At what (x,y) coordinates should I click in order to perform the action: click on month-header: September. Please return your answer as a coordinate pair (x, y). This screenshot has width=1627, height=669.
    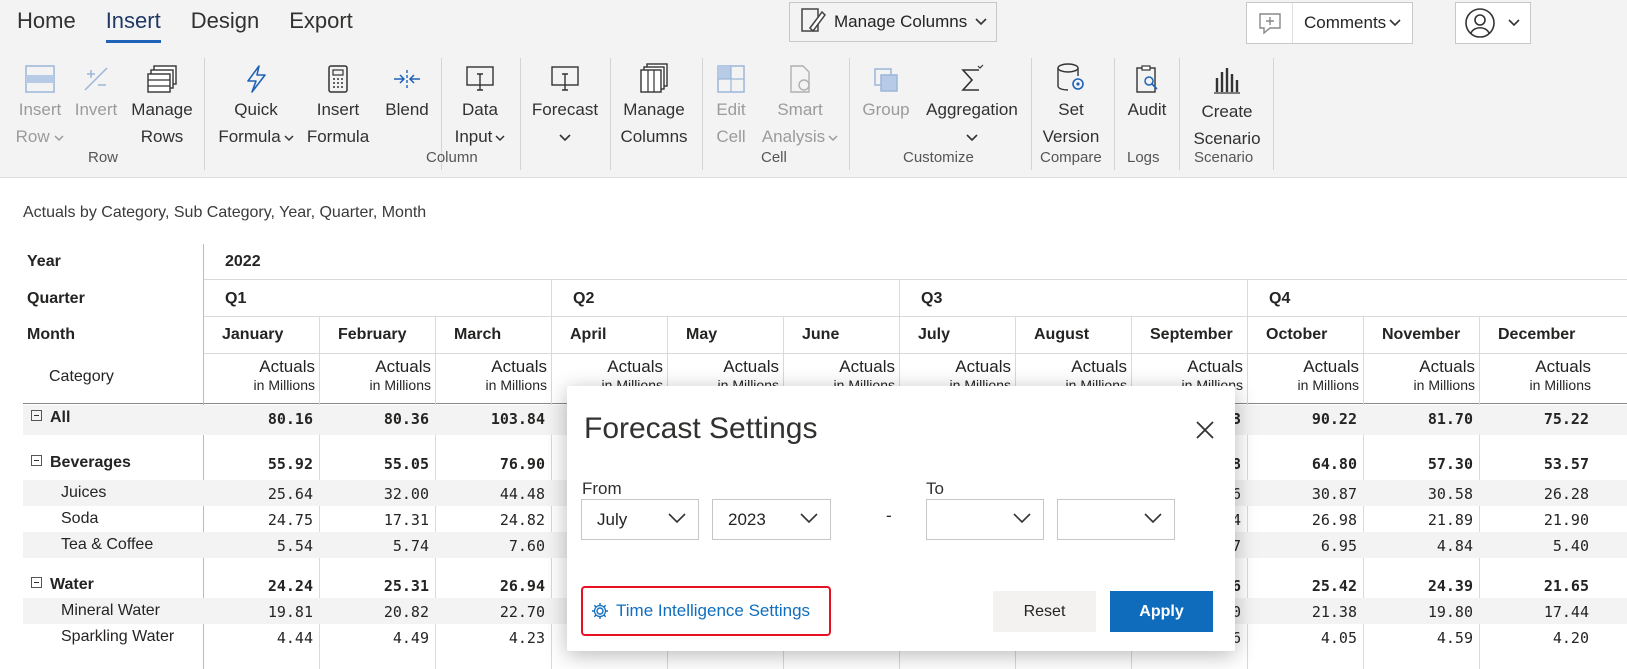
    Looking at the image, I should click on (1191, 335).